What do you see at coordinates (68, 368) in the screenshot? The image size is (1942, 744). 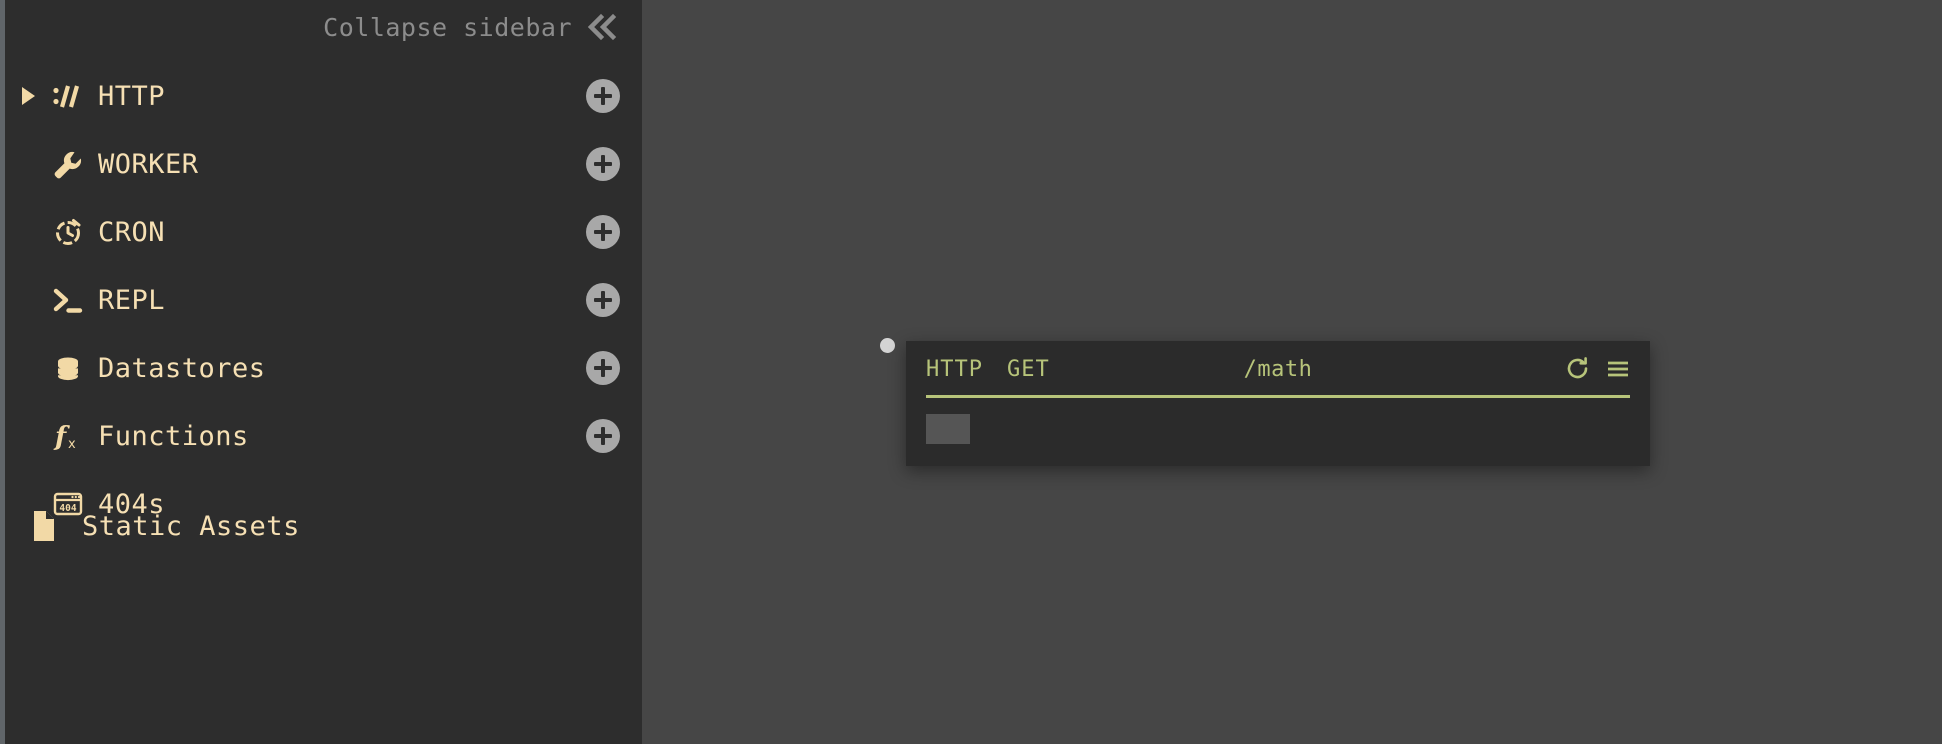 I see `database-icon` at bounding box center [68, 368].